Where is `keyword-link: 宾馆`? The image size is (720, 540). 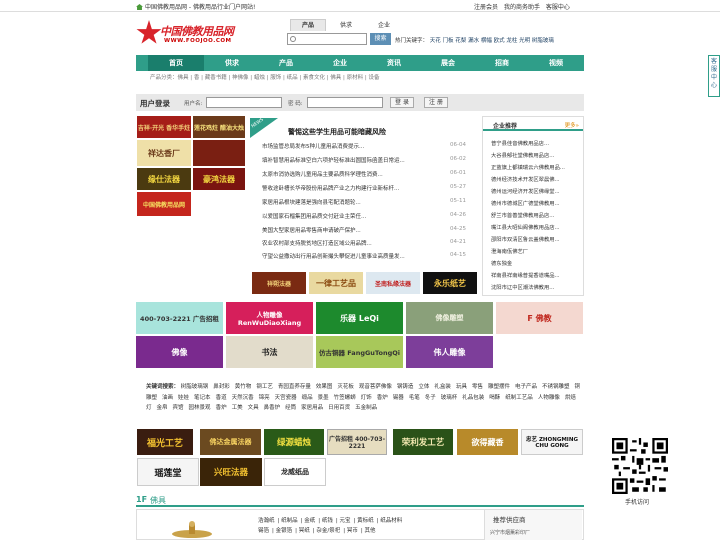 keyword-link: 宾馆 is located at coordinates (178, 408).